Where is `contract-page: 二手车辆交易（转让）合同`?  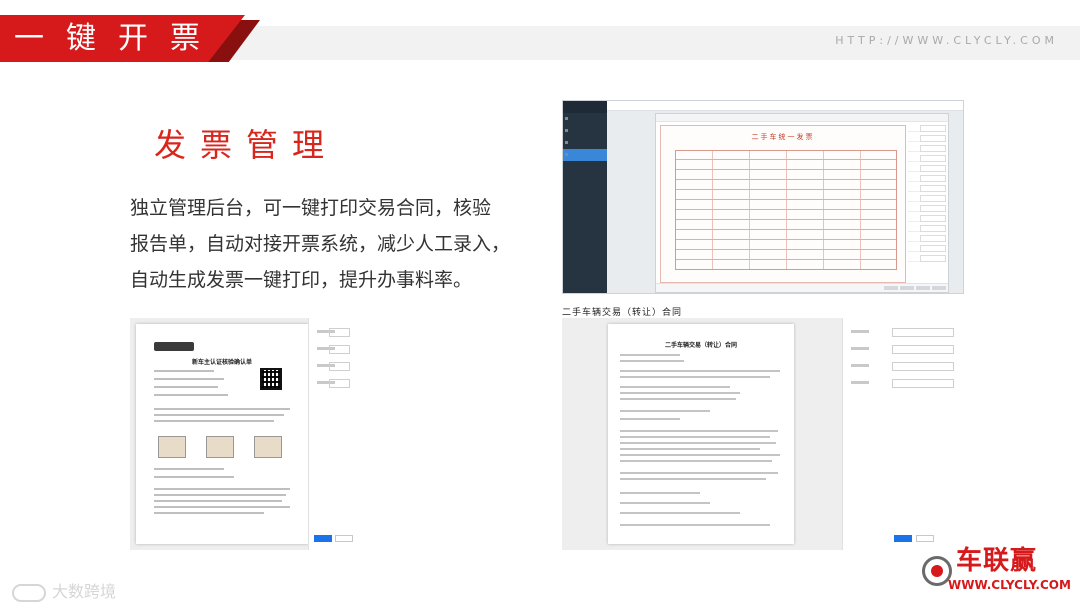
contract-page: 二手车辆交易（转让）合同 is located at coordinates (701, 434).